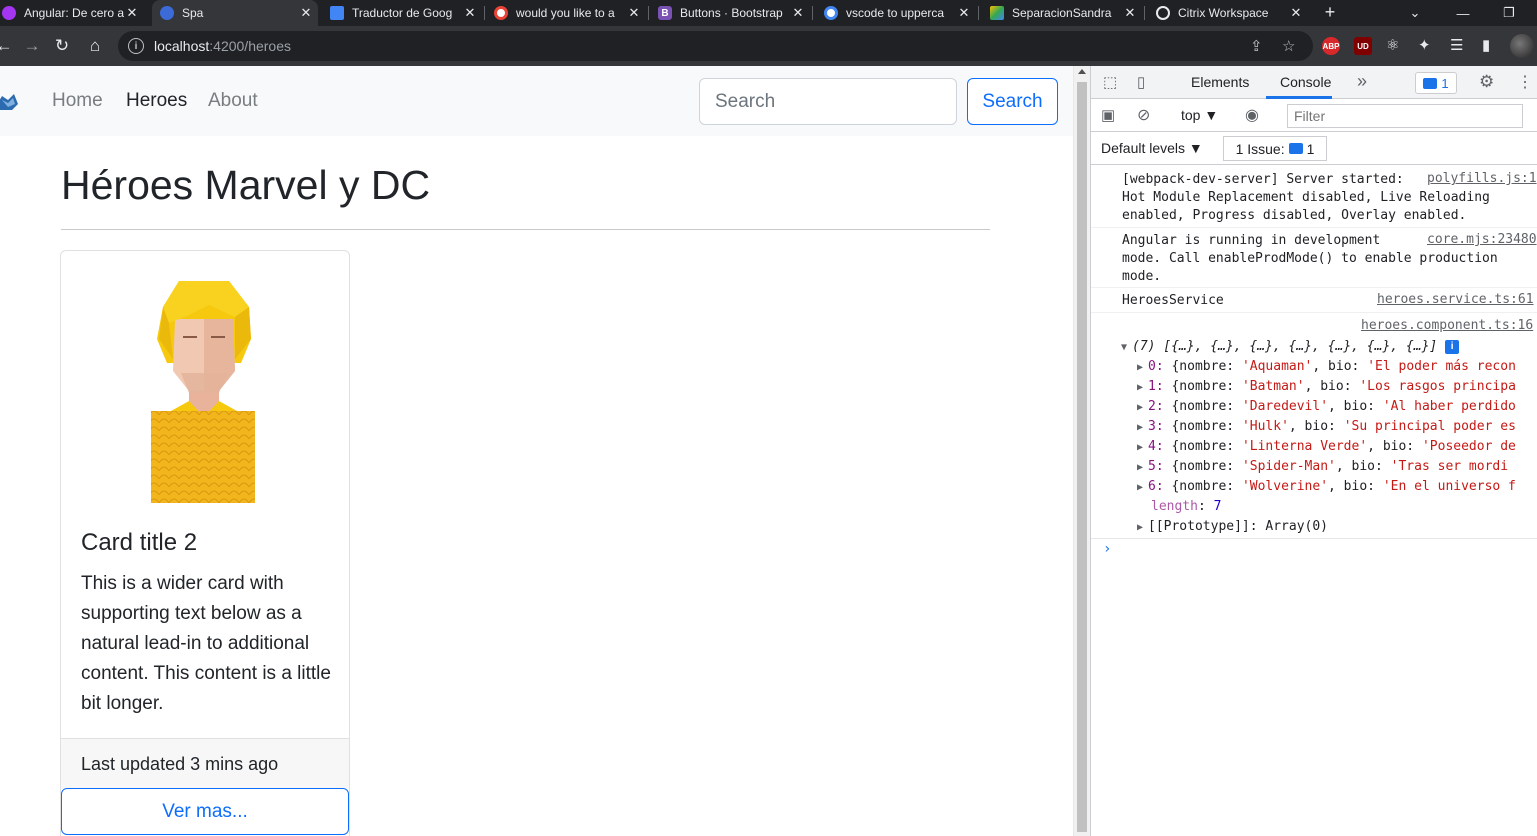  I want to click on tab-udemy: Angular: De cero a ✕, so click(72, 13).